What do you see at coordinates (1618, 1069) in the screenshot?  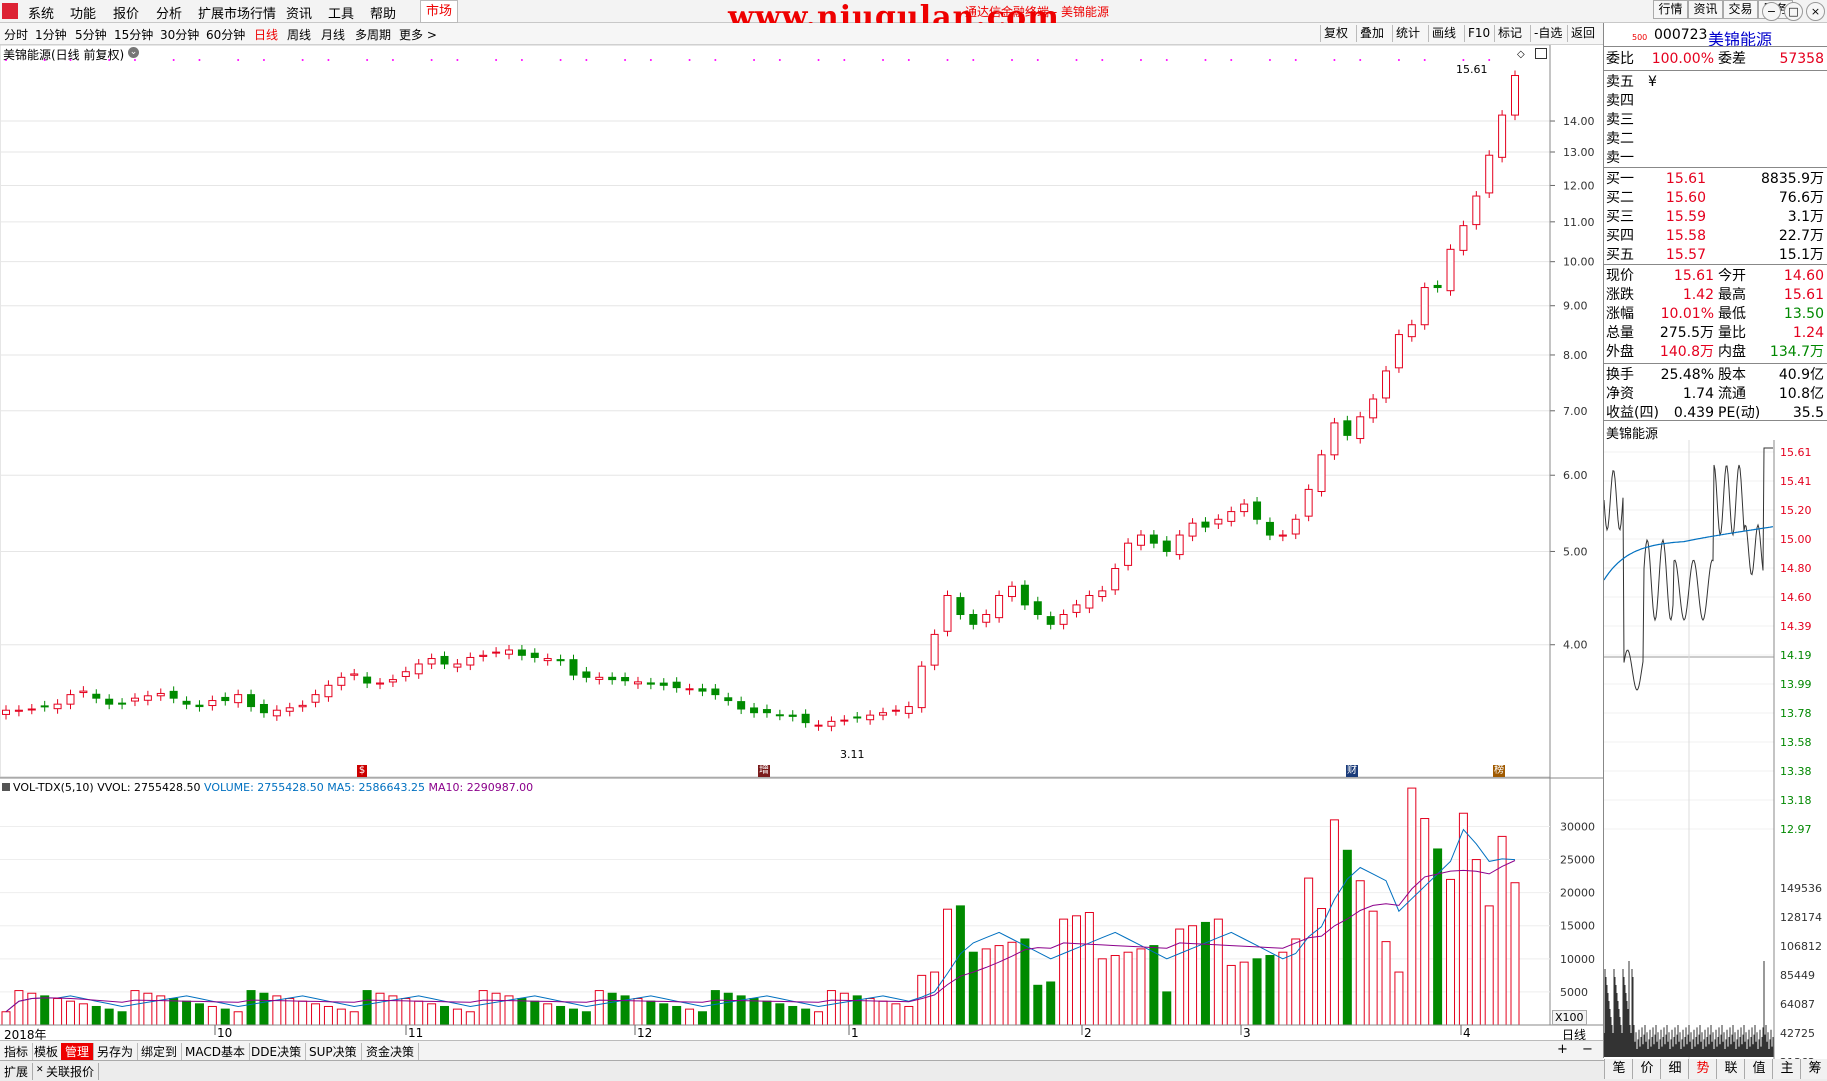 I see `quote-tab: 笔` at bounding box center [1618, 1069].